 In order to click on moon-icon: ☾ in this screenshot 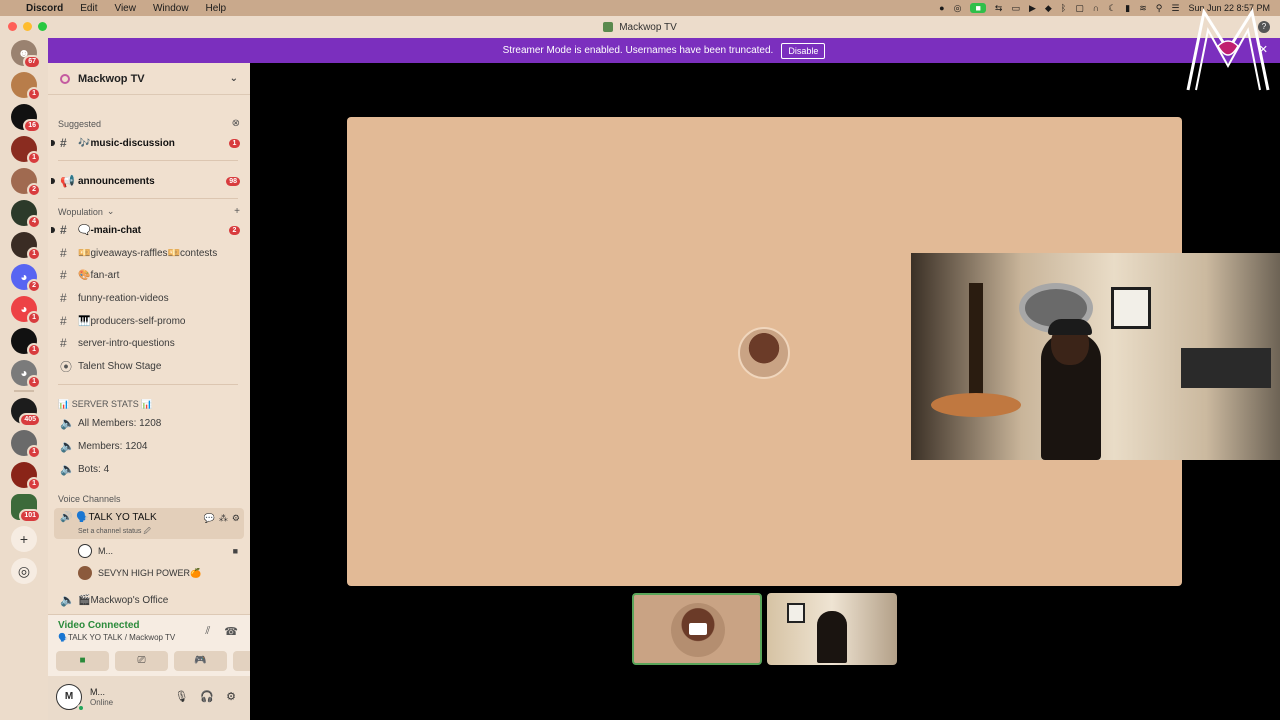, I will do `click(1112, 8)`.